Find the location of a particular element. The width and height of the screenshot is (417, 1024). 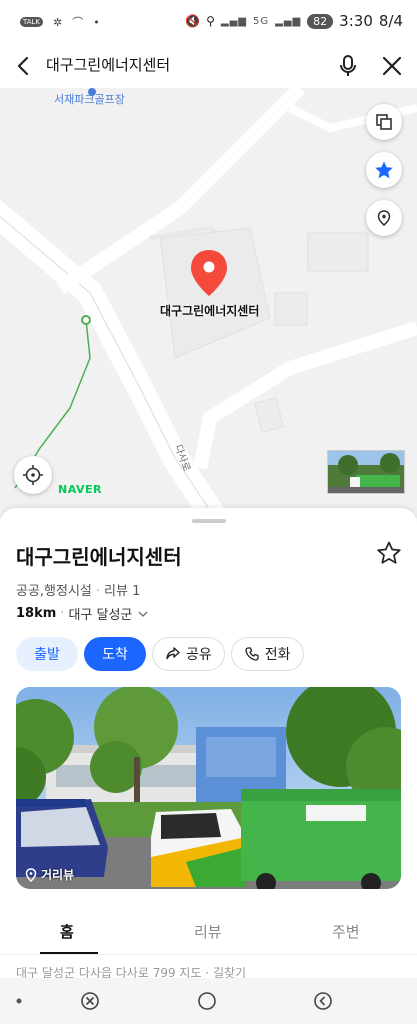

place-marker-button is located at coordinates (384, 218).